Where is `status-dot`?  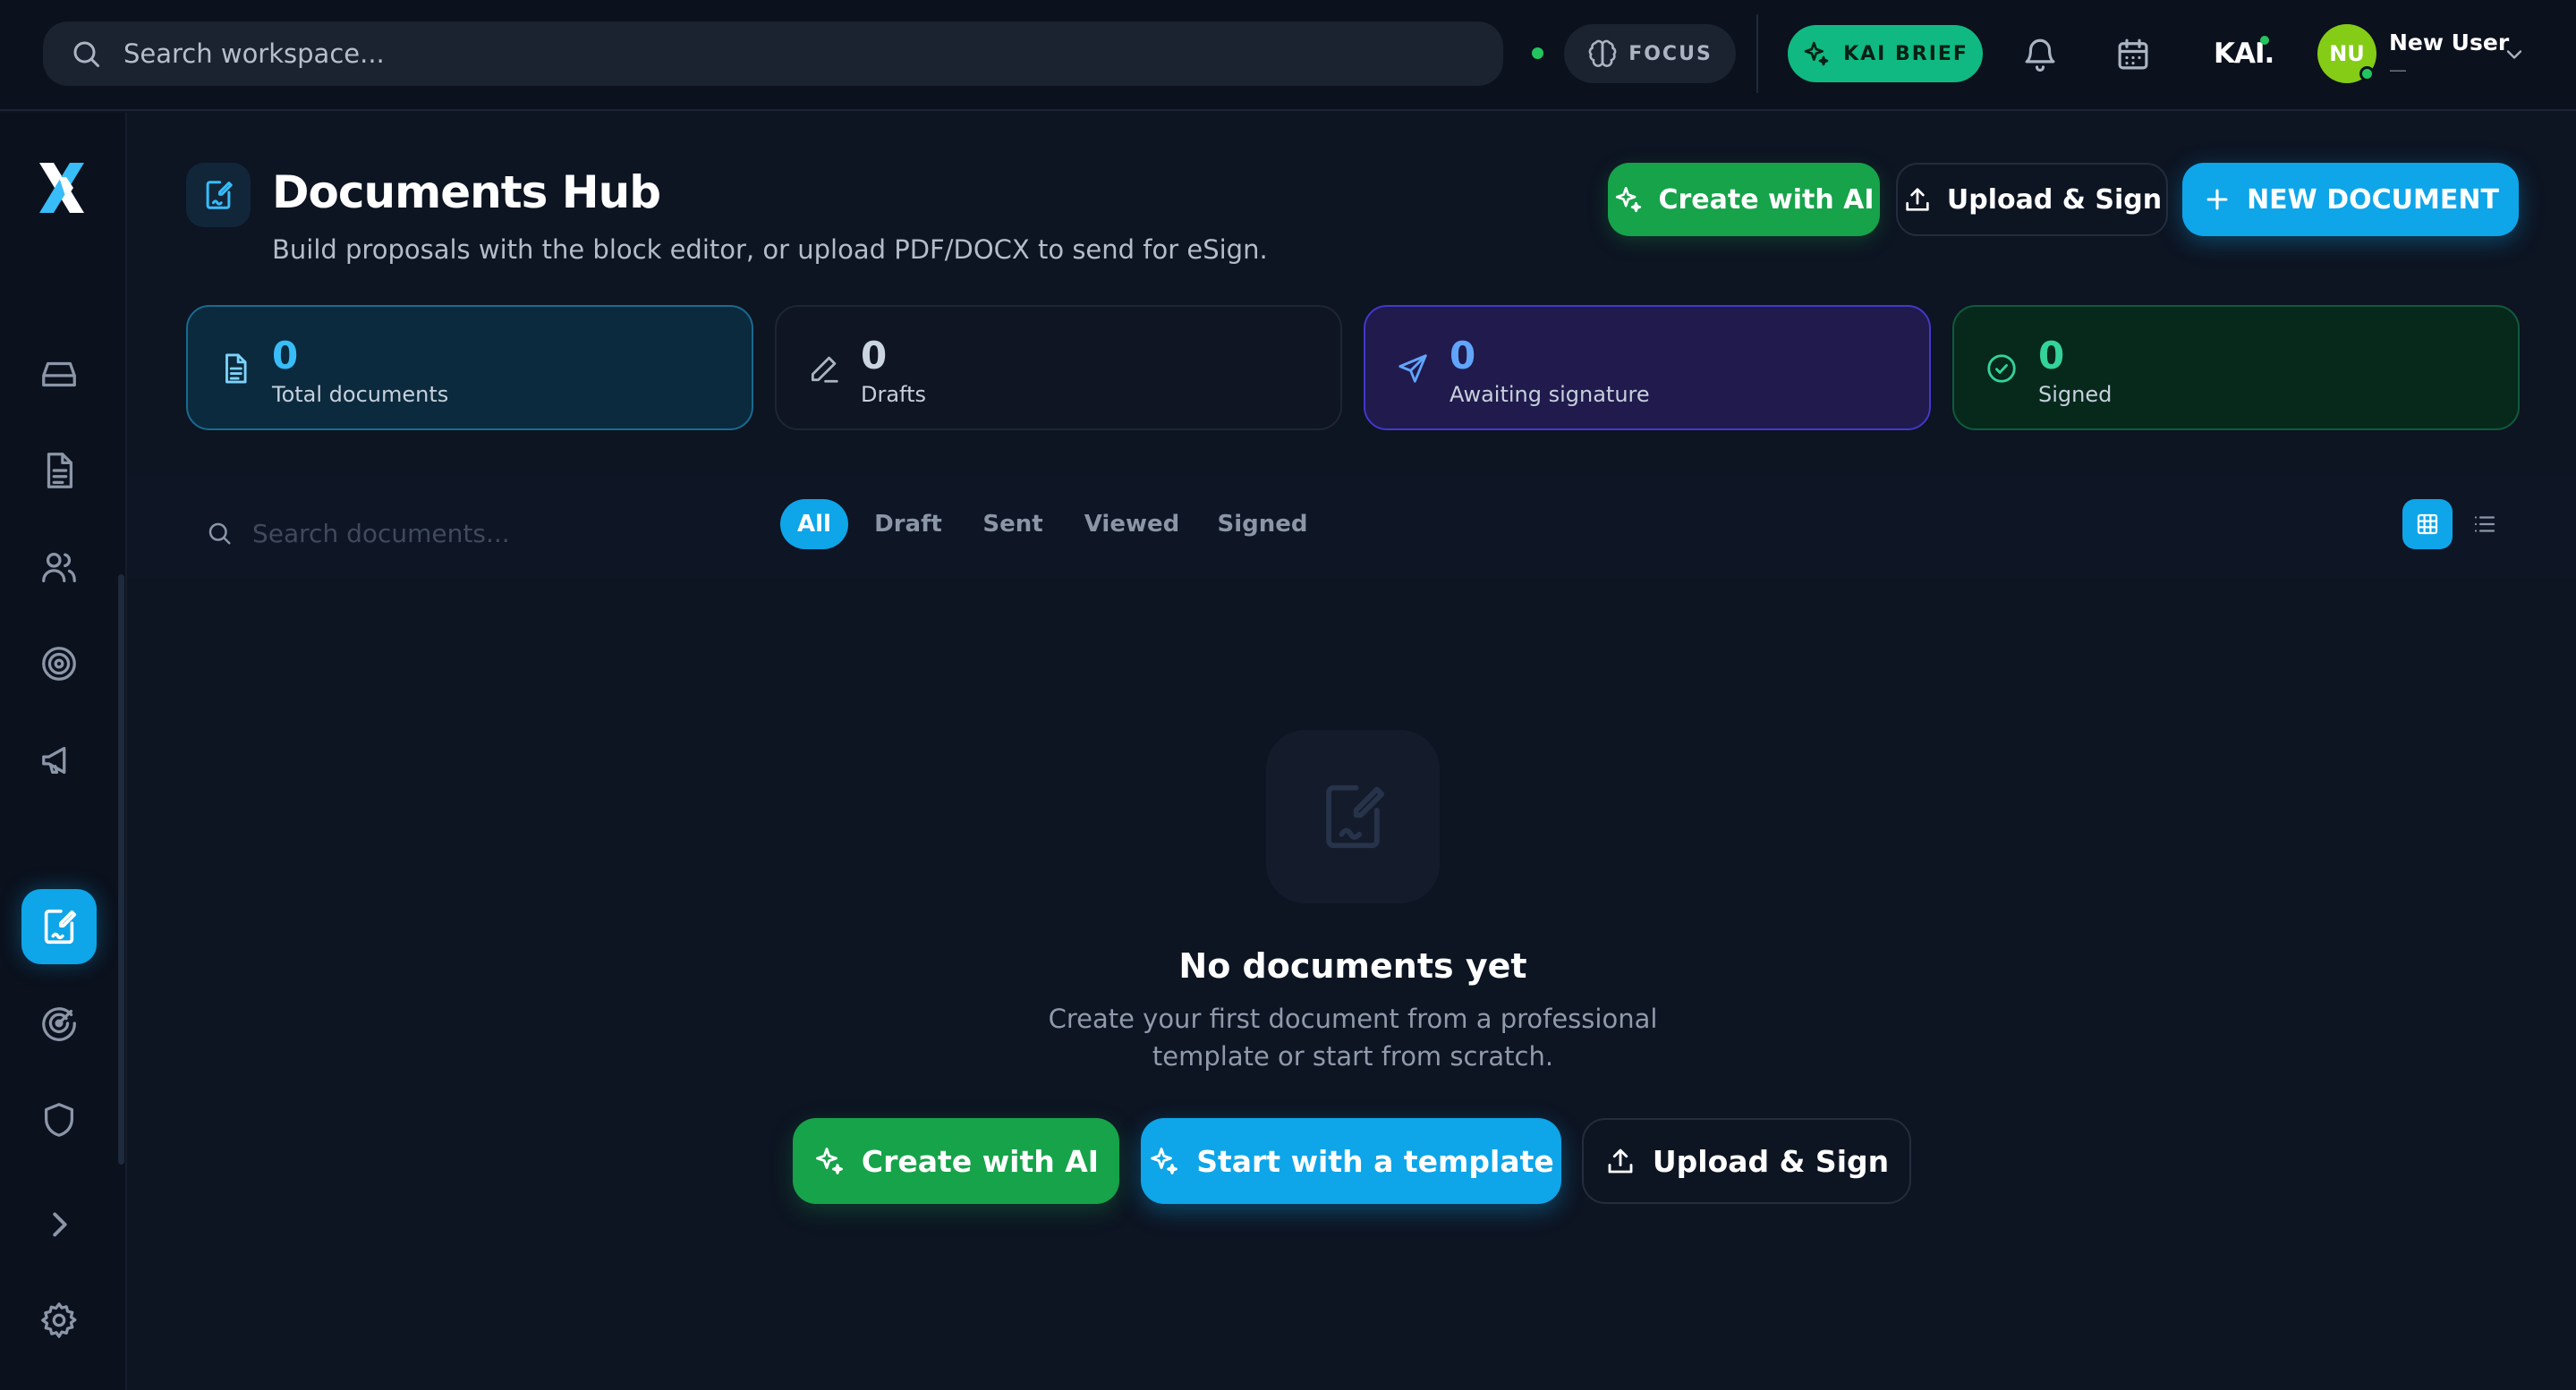 status-dot is located at coordinates (1537, 53).